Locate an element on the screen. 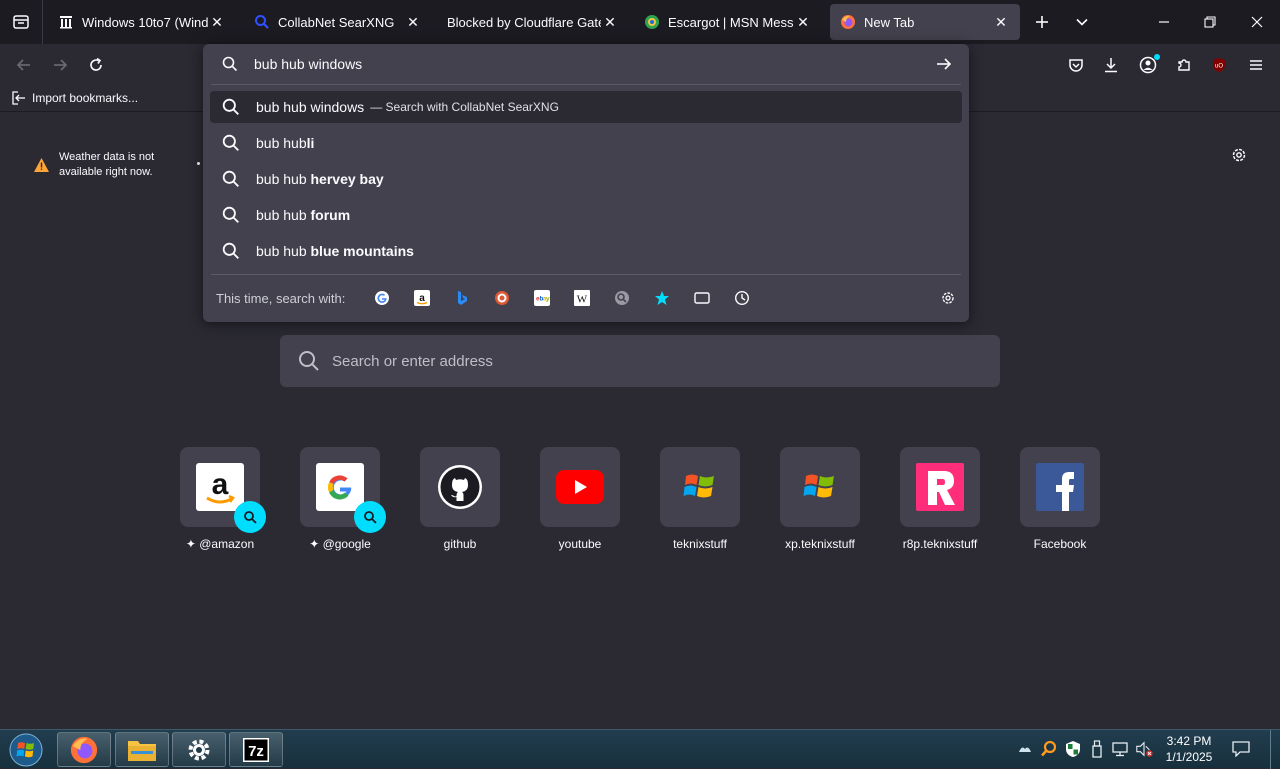 This screenshot has width=1280, height=769. star-icon is located at coordinates (662, 298).